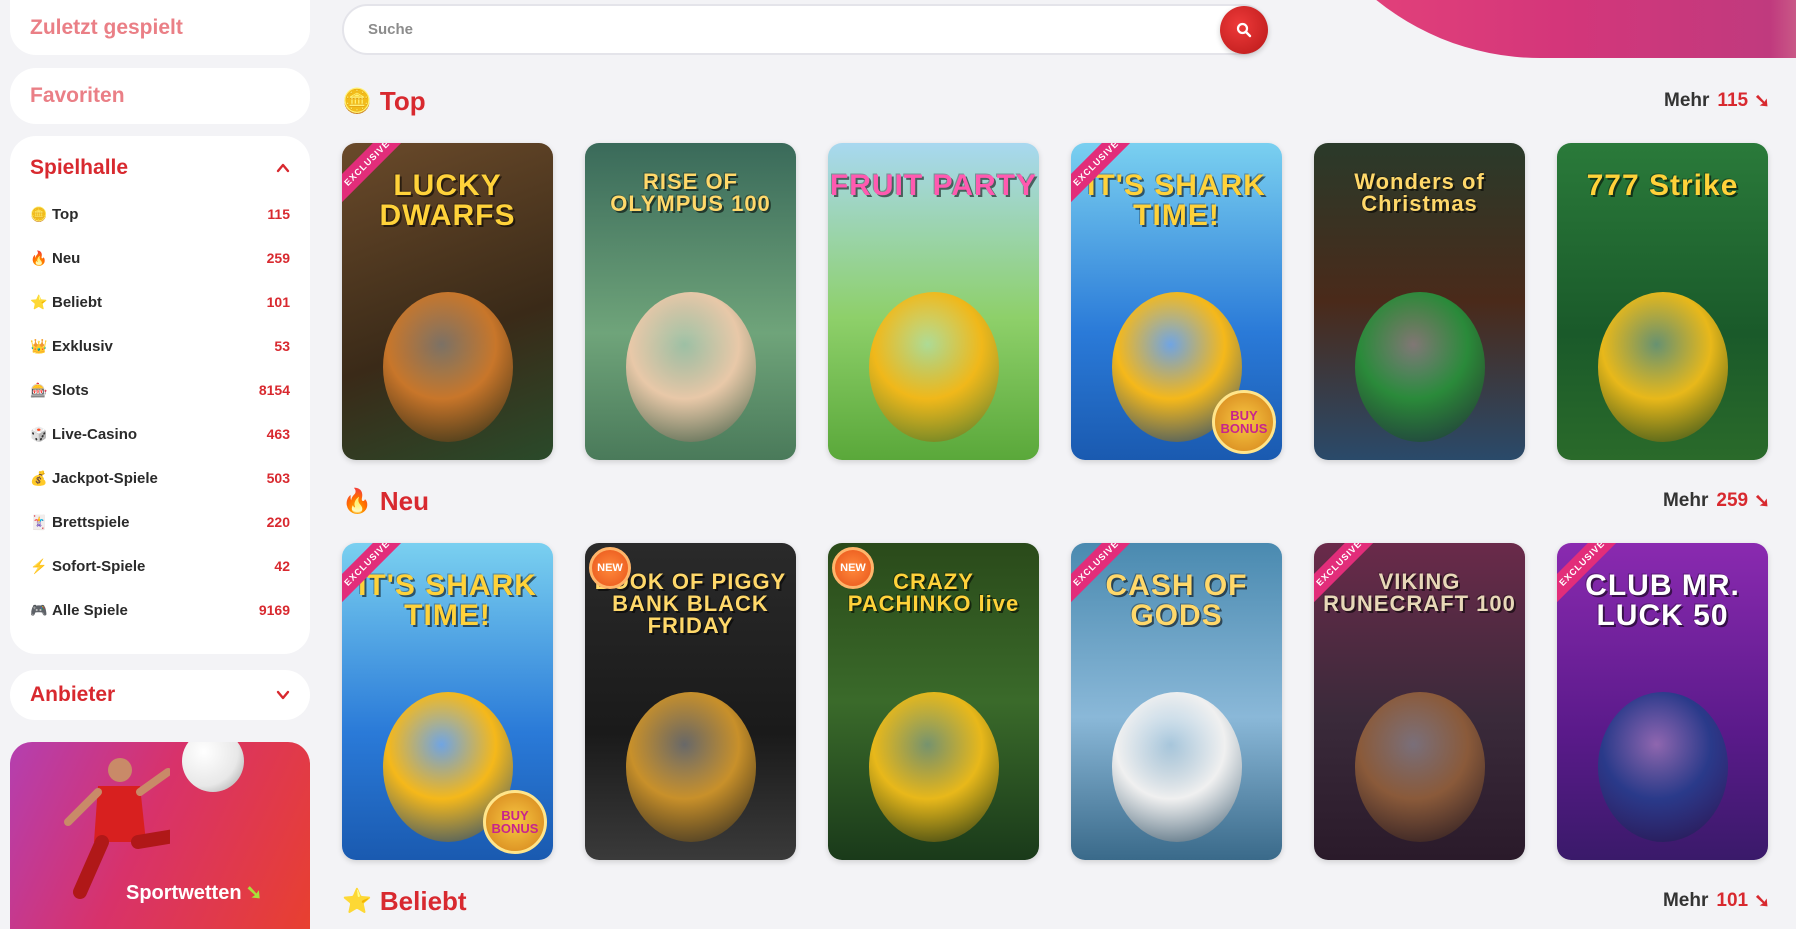 The image size is (1796, 929). Describe the element at coordinates (95, 434) in the screenshot. I see `sidebar-item-label: Live-Casino` at that location.